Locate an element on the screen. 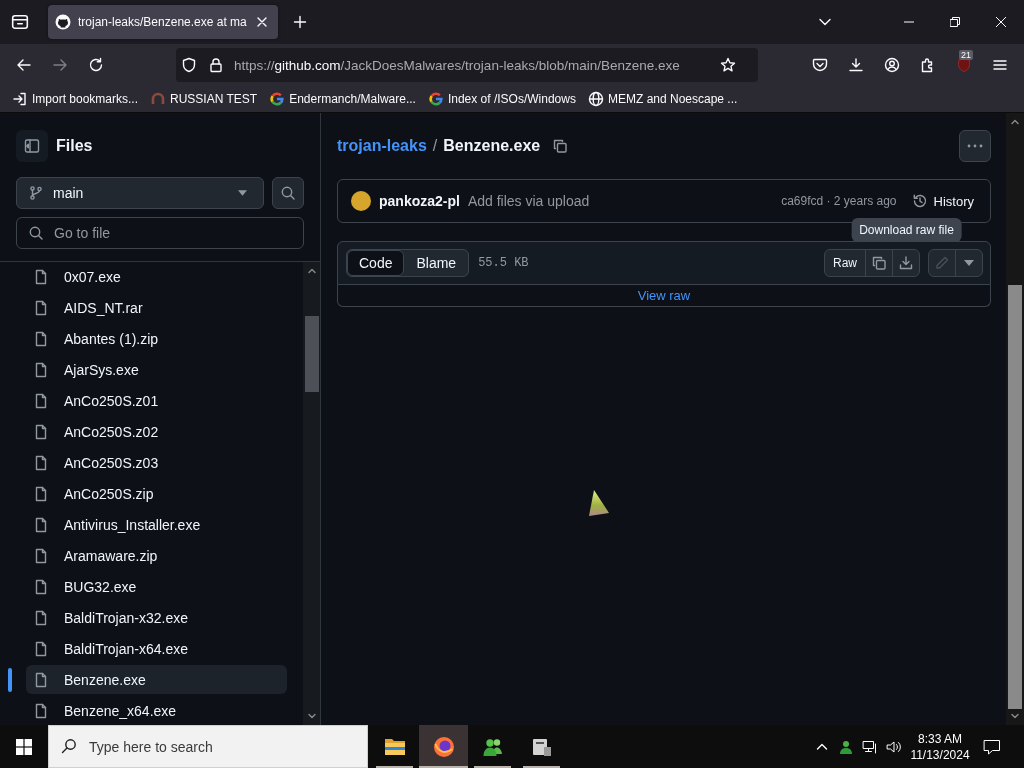 This screenshot has width=1024, height=768. file-item: BaldiTrojan-x32.exe is located at coordinates (156, 617).